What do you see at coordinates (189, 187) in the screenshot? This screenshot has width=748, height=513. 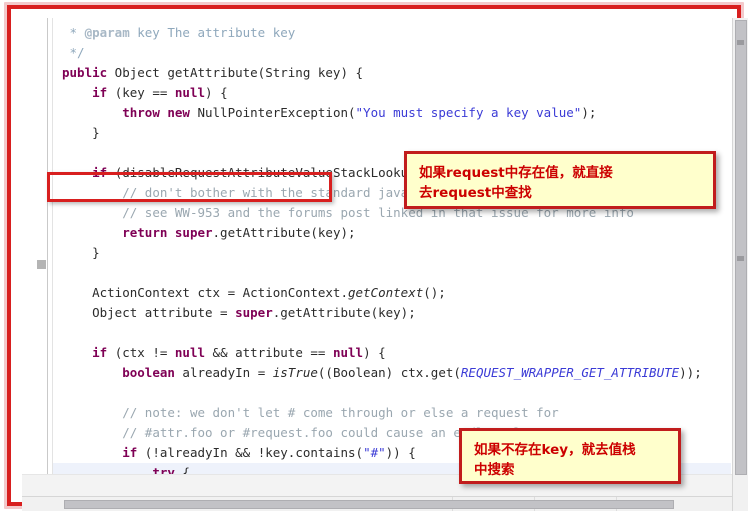 I see `annotation-rect-return-statement` at bounding box center [189, 187].